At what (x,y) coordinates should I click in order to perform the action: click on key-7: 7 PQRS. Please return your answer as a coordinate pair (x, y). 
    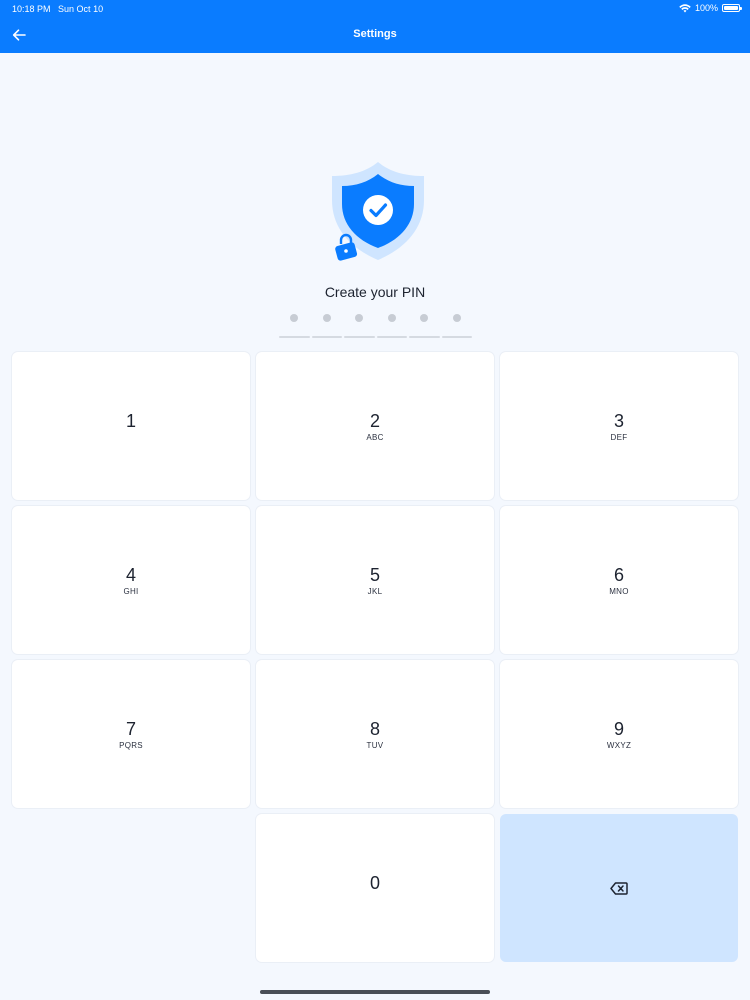
    Looking at the image, I should click on (131, 734).